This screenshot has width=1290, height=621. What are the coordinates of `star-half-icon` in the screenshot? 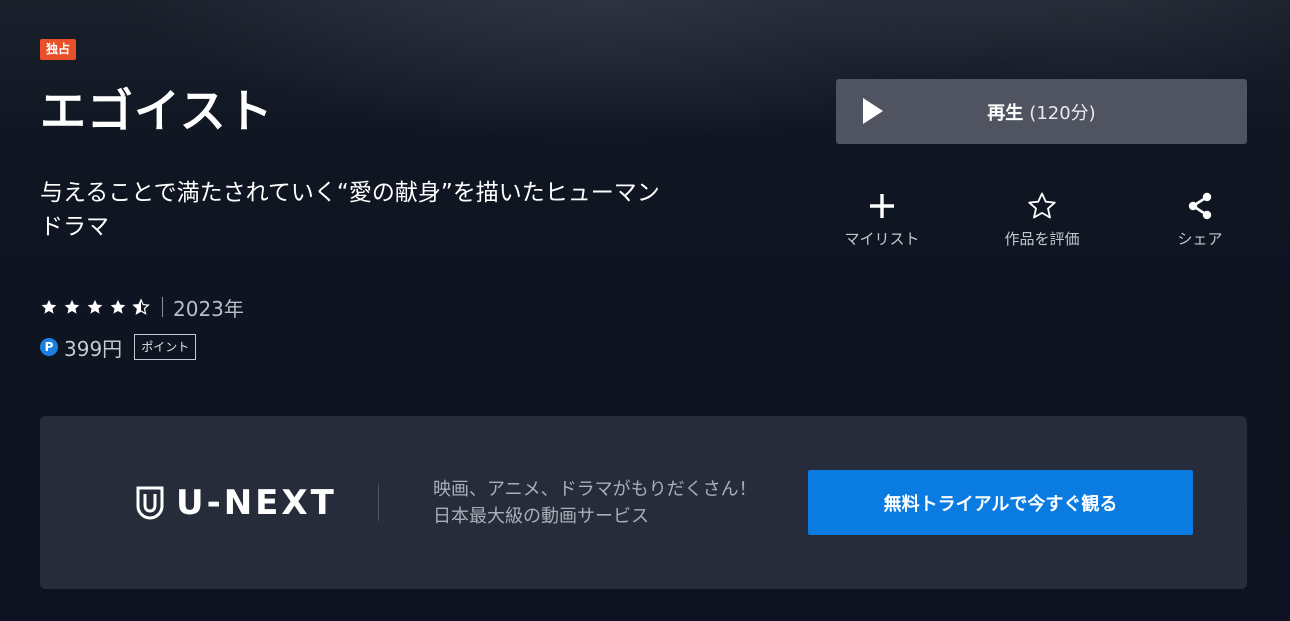 It's located at (141, 306).